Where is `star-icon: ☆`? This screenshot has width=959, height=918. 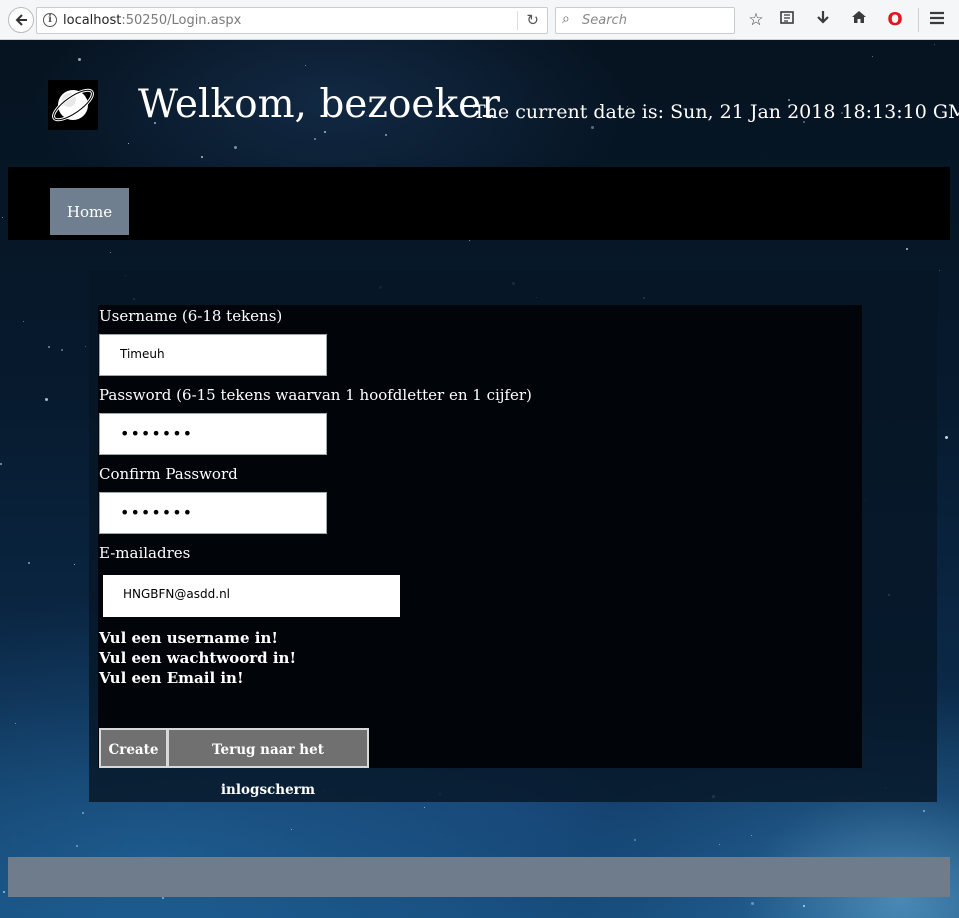
star-icon: ☆ is located at coordinates (756, 20).